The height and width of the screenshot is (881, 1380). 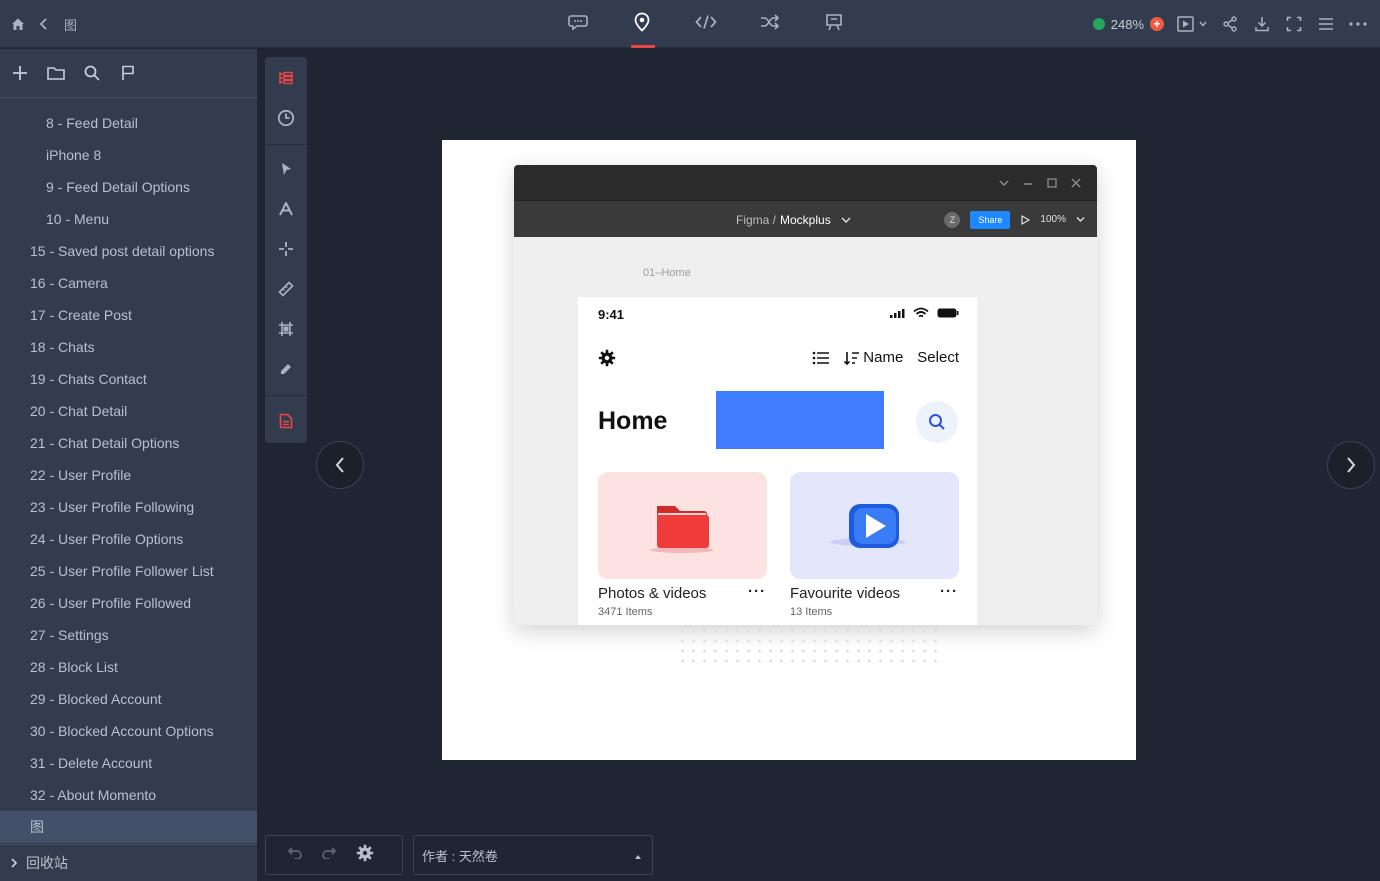 I want to click on sidebar-item: 29 - Blocked Account, so click(x=128, y=699).